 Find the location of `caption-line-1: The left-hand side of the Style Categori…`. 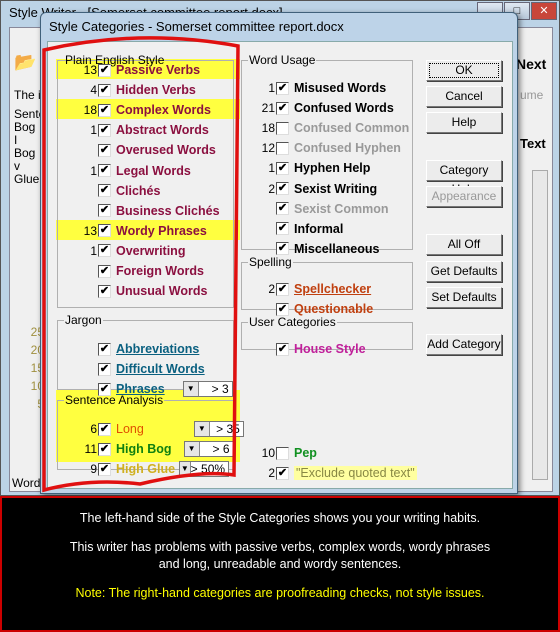

caption-line-1: The left-hand side of the Style Categori… is located at coordinates (280, 518).